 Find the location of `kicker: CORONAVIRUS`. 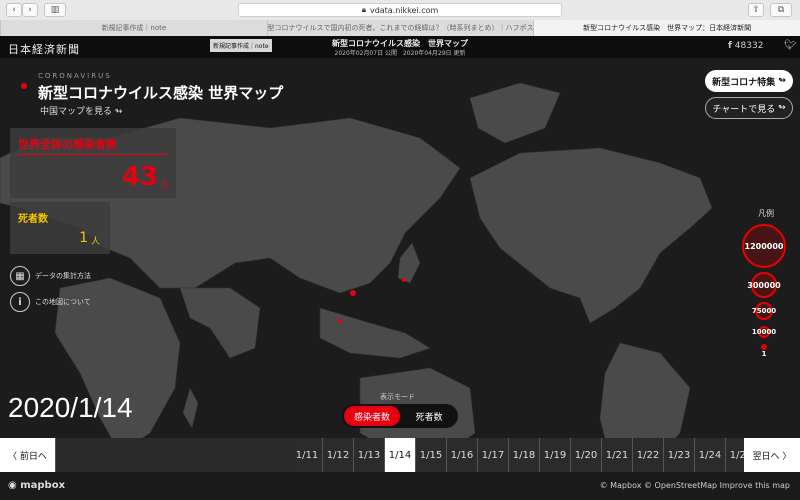

kicker: CORONAVIRUS is located at coordinates (75, 76).